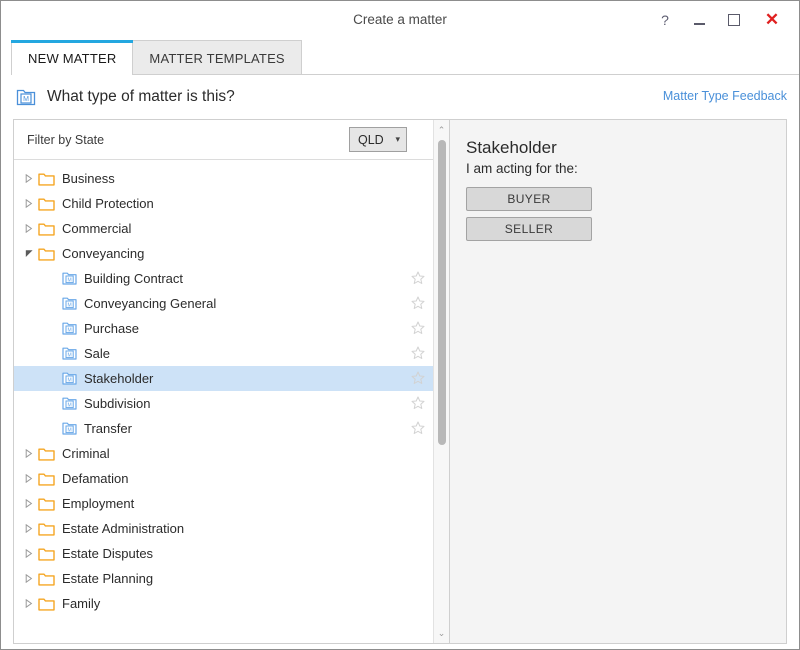 The height and width of the screenshot is (650, 800). I want to click on maximize-button, so click(734, 20).